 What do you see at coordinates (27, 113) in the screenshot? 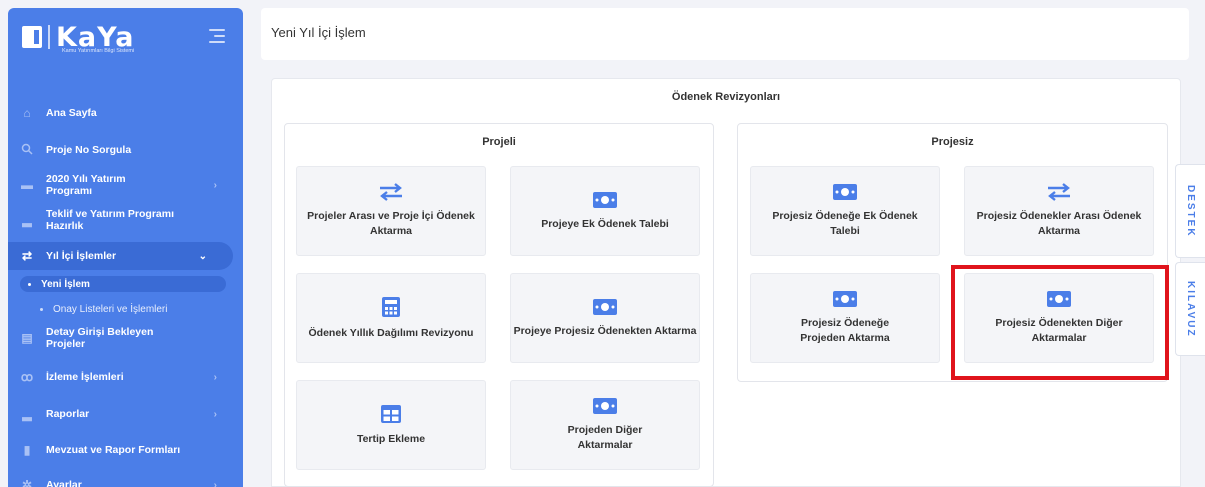
I see `home-icon: ⌂` at bounding box center [27, 113].